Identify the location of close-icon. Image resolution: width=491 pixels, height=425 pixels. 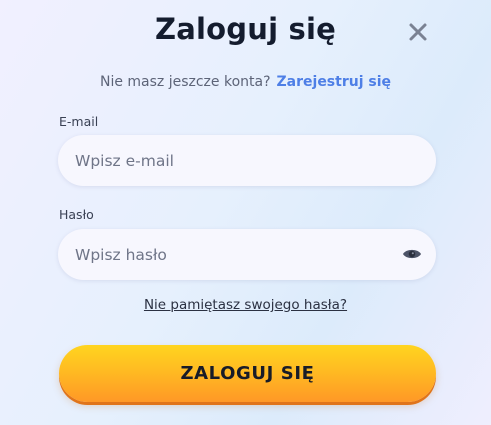
(418, 32).